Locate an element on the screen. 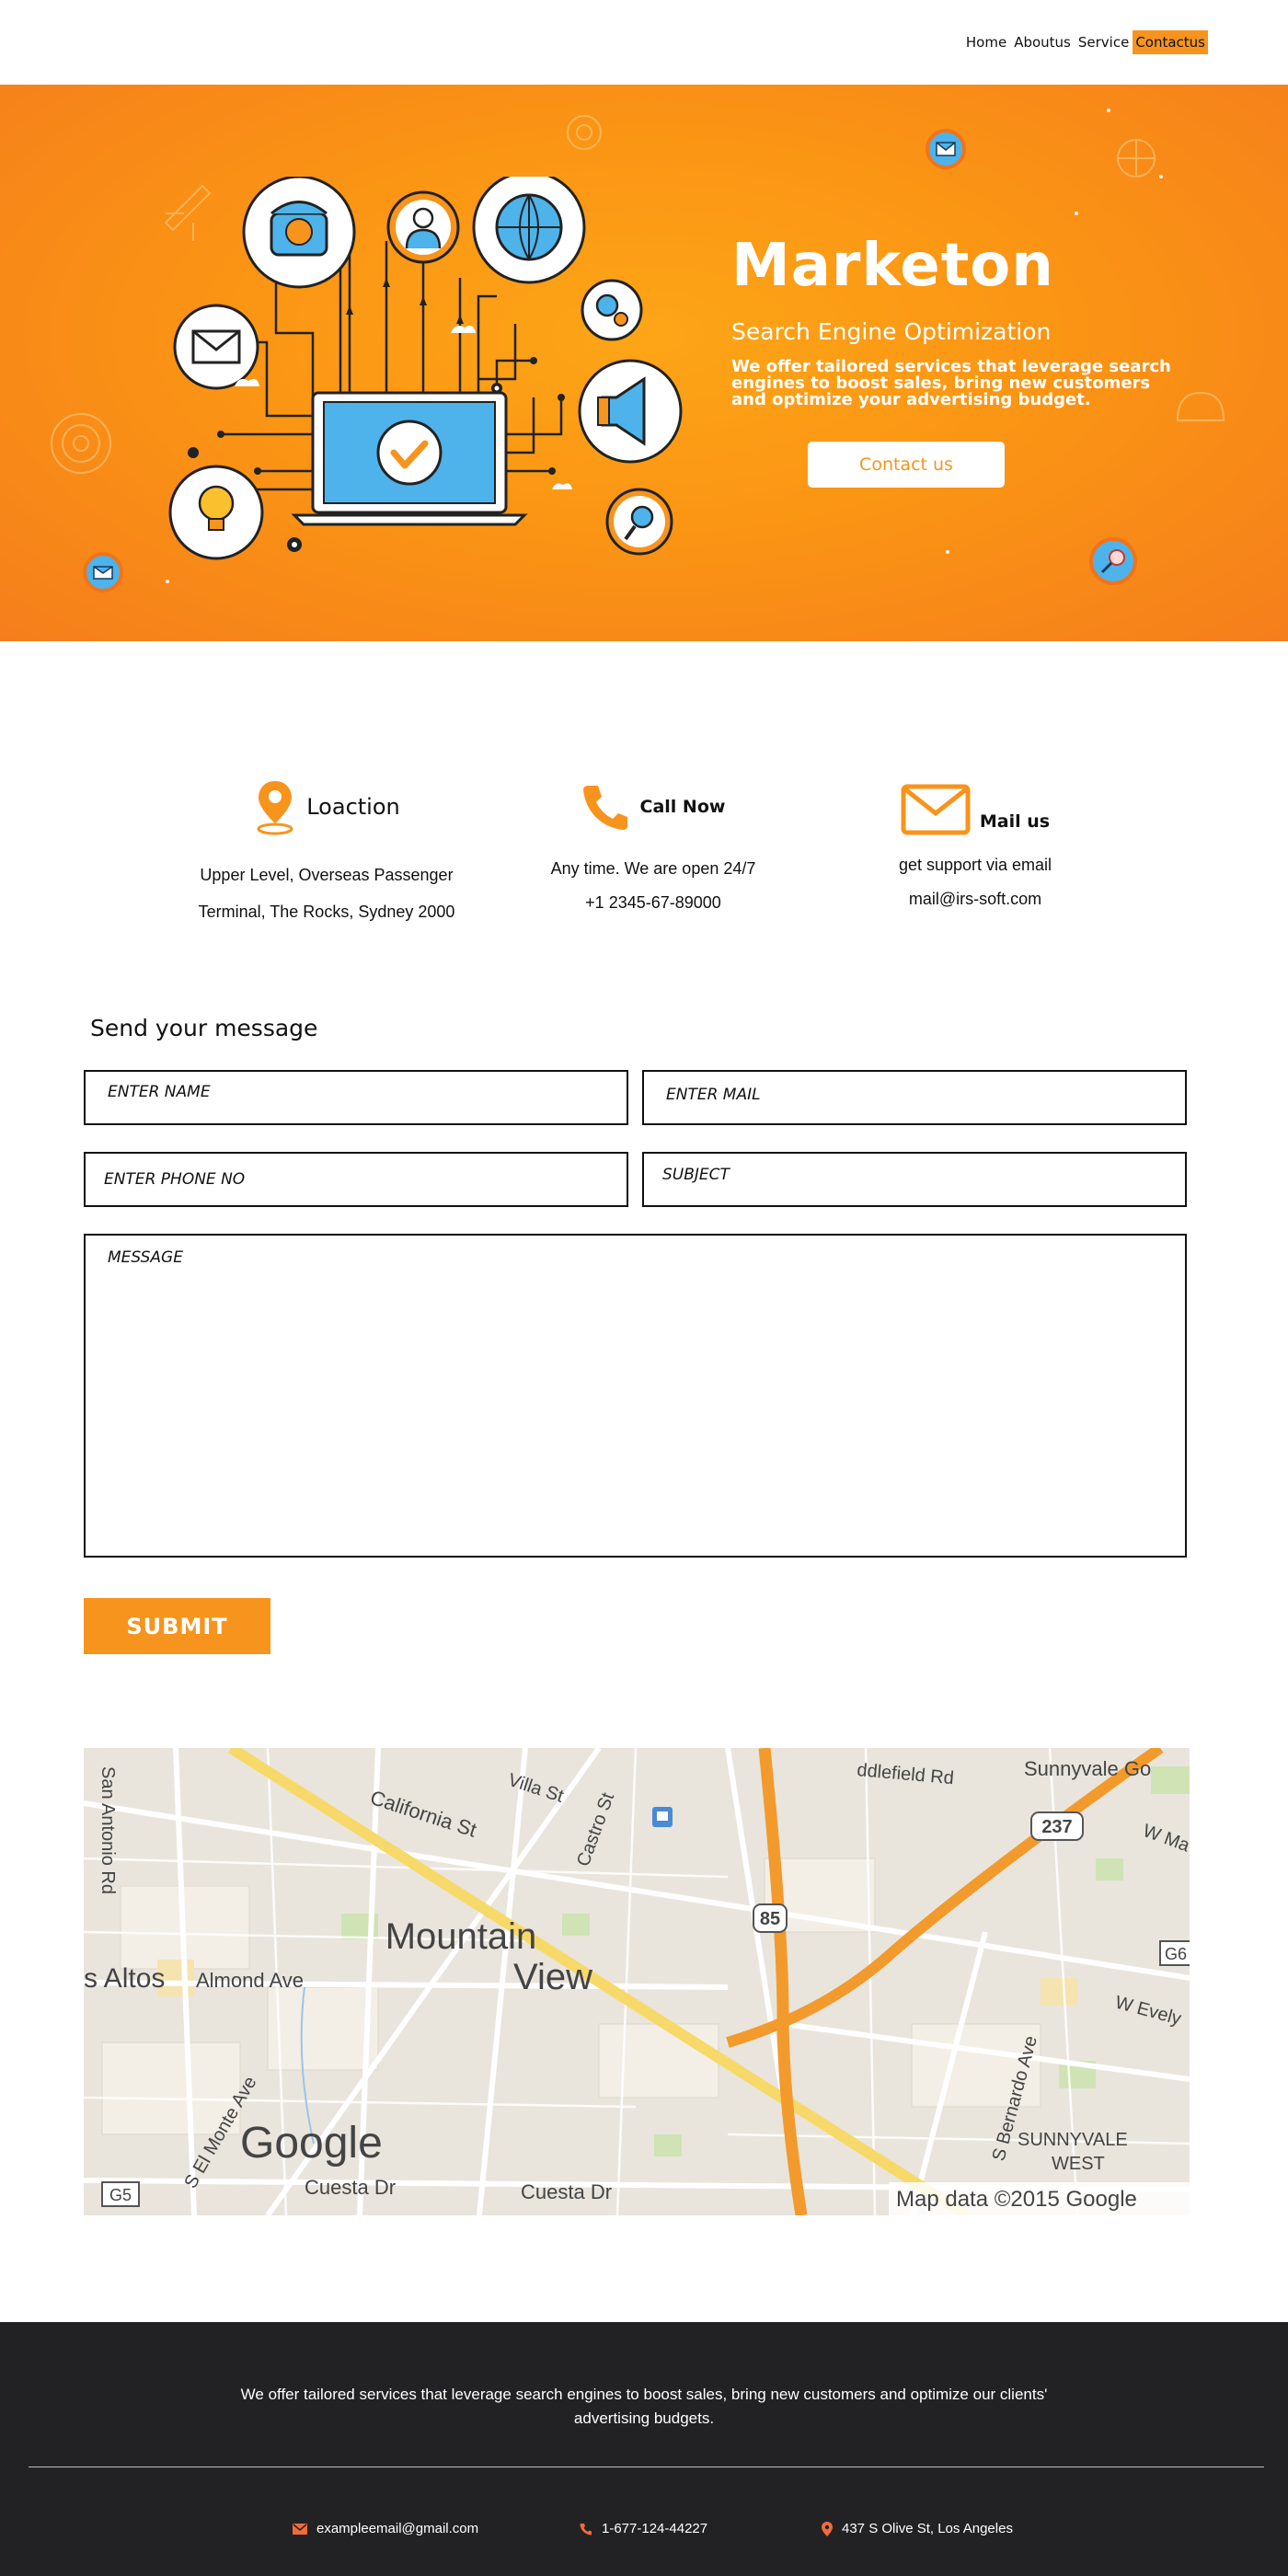  location-line-1: Upper Level, Overseas Passenger is located at coordinates (327, 875).